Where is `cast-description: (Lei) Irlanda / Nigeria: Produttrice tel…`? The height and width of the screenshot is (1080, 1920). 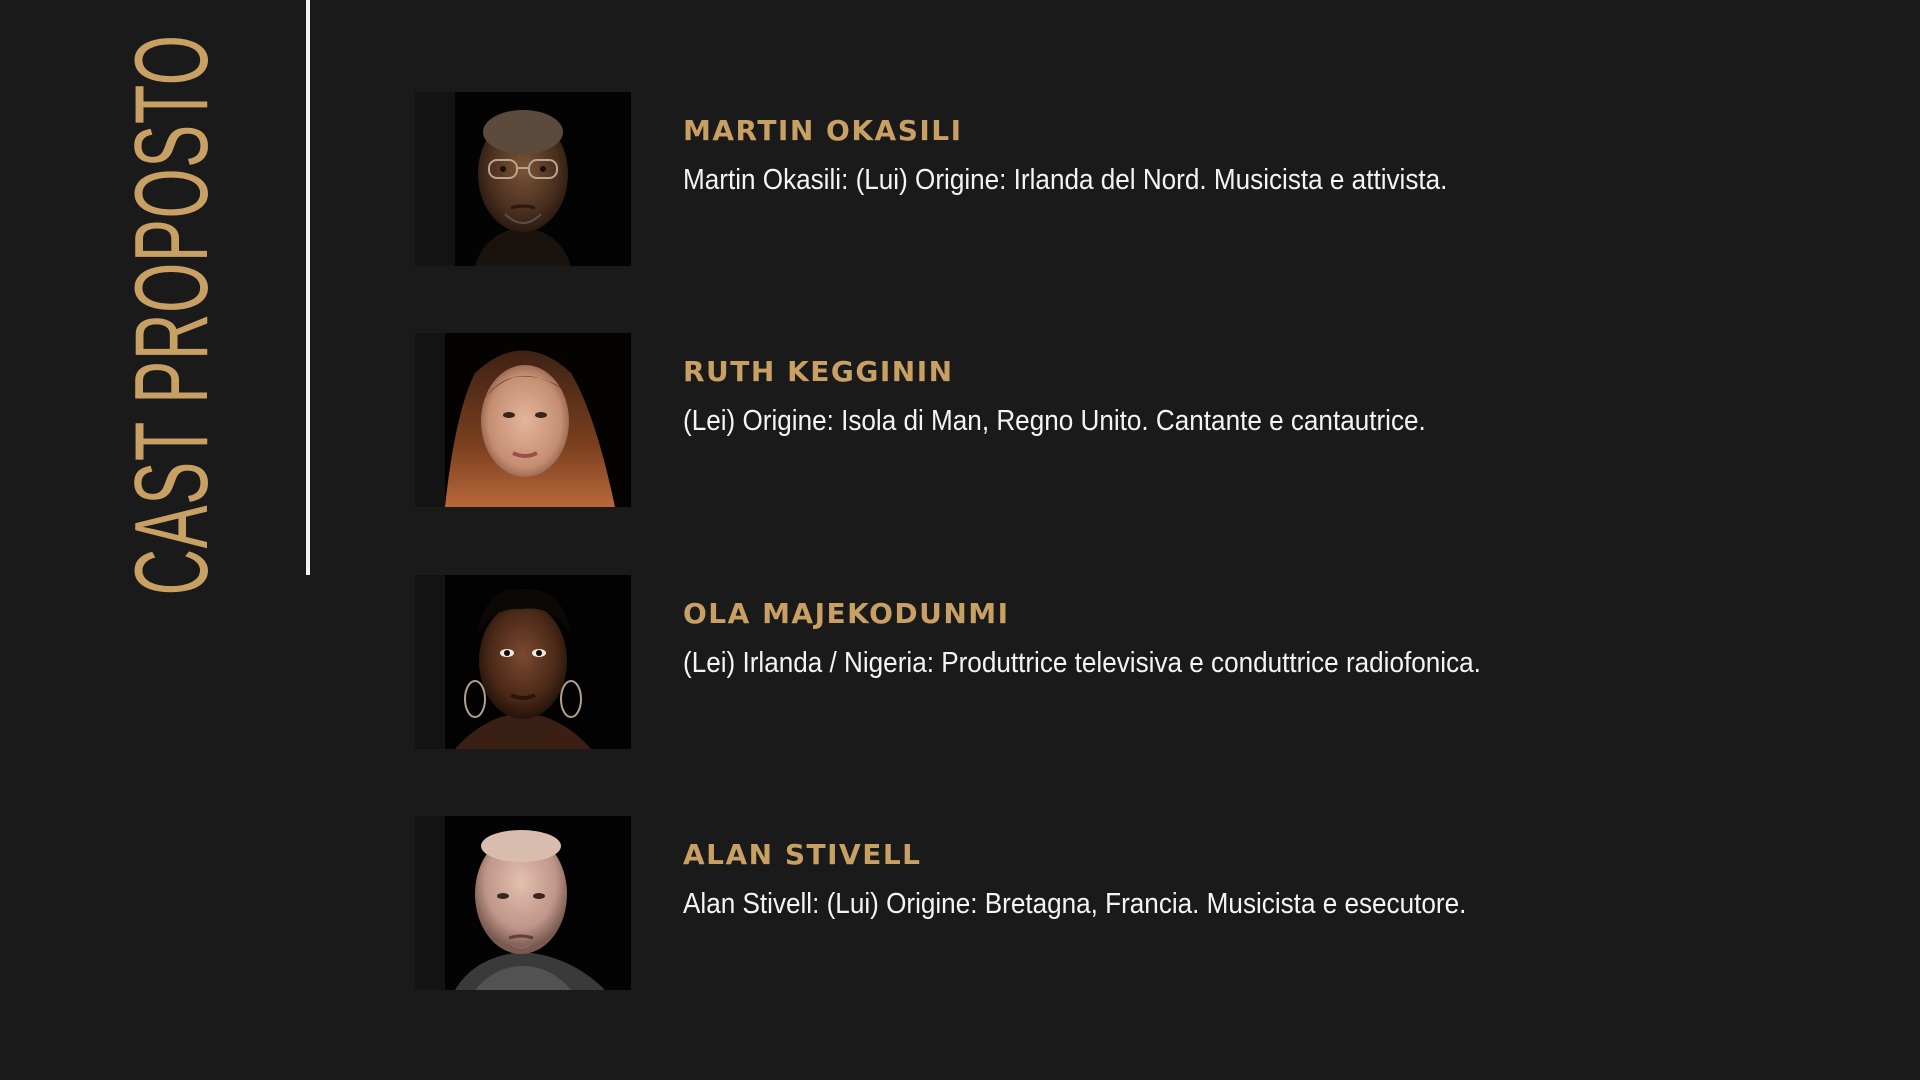 cast-description: (Lei) Irlanda / Nigeria: Produttrice tel… is located at coordinates (1082, 663).